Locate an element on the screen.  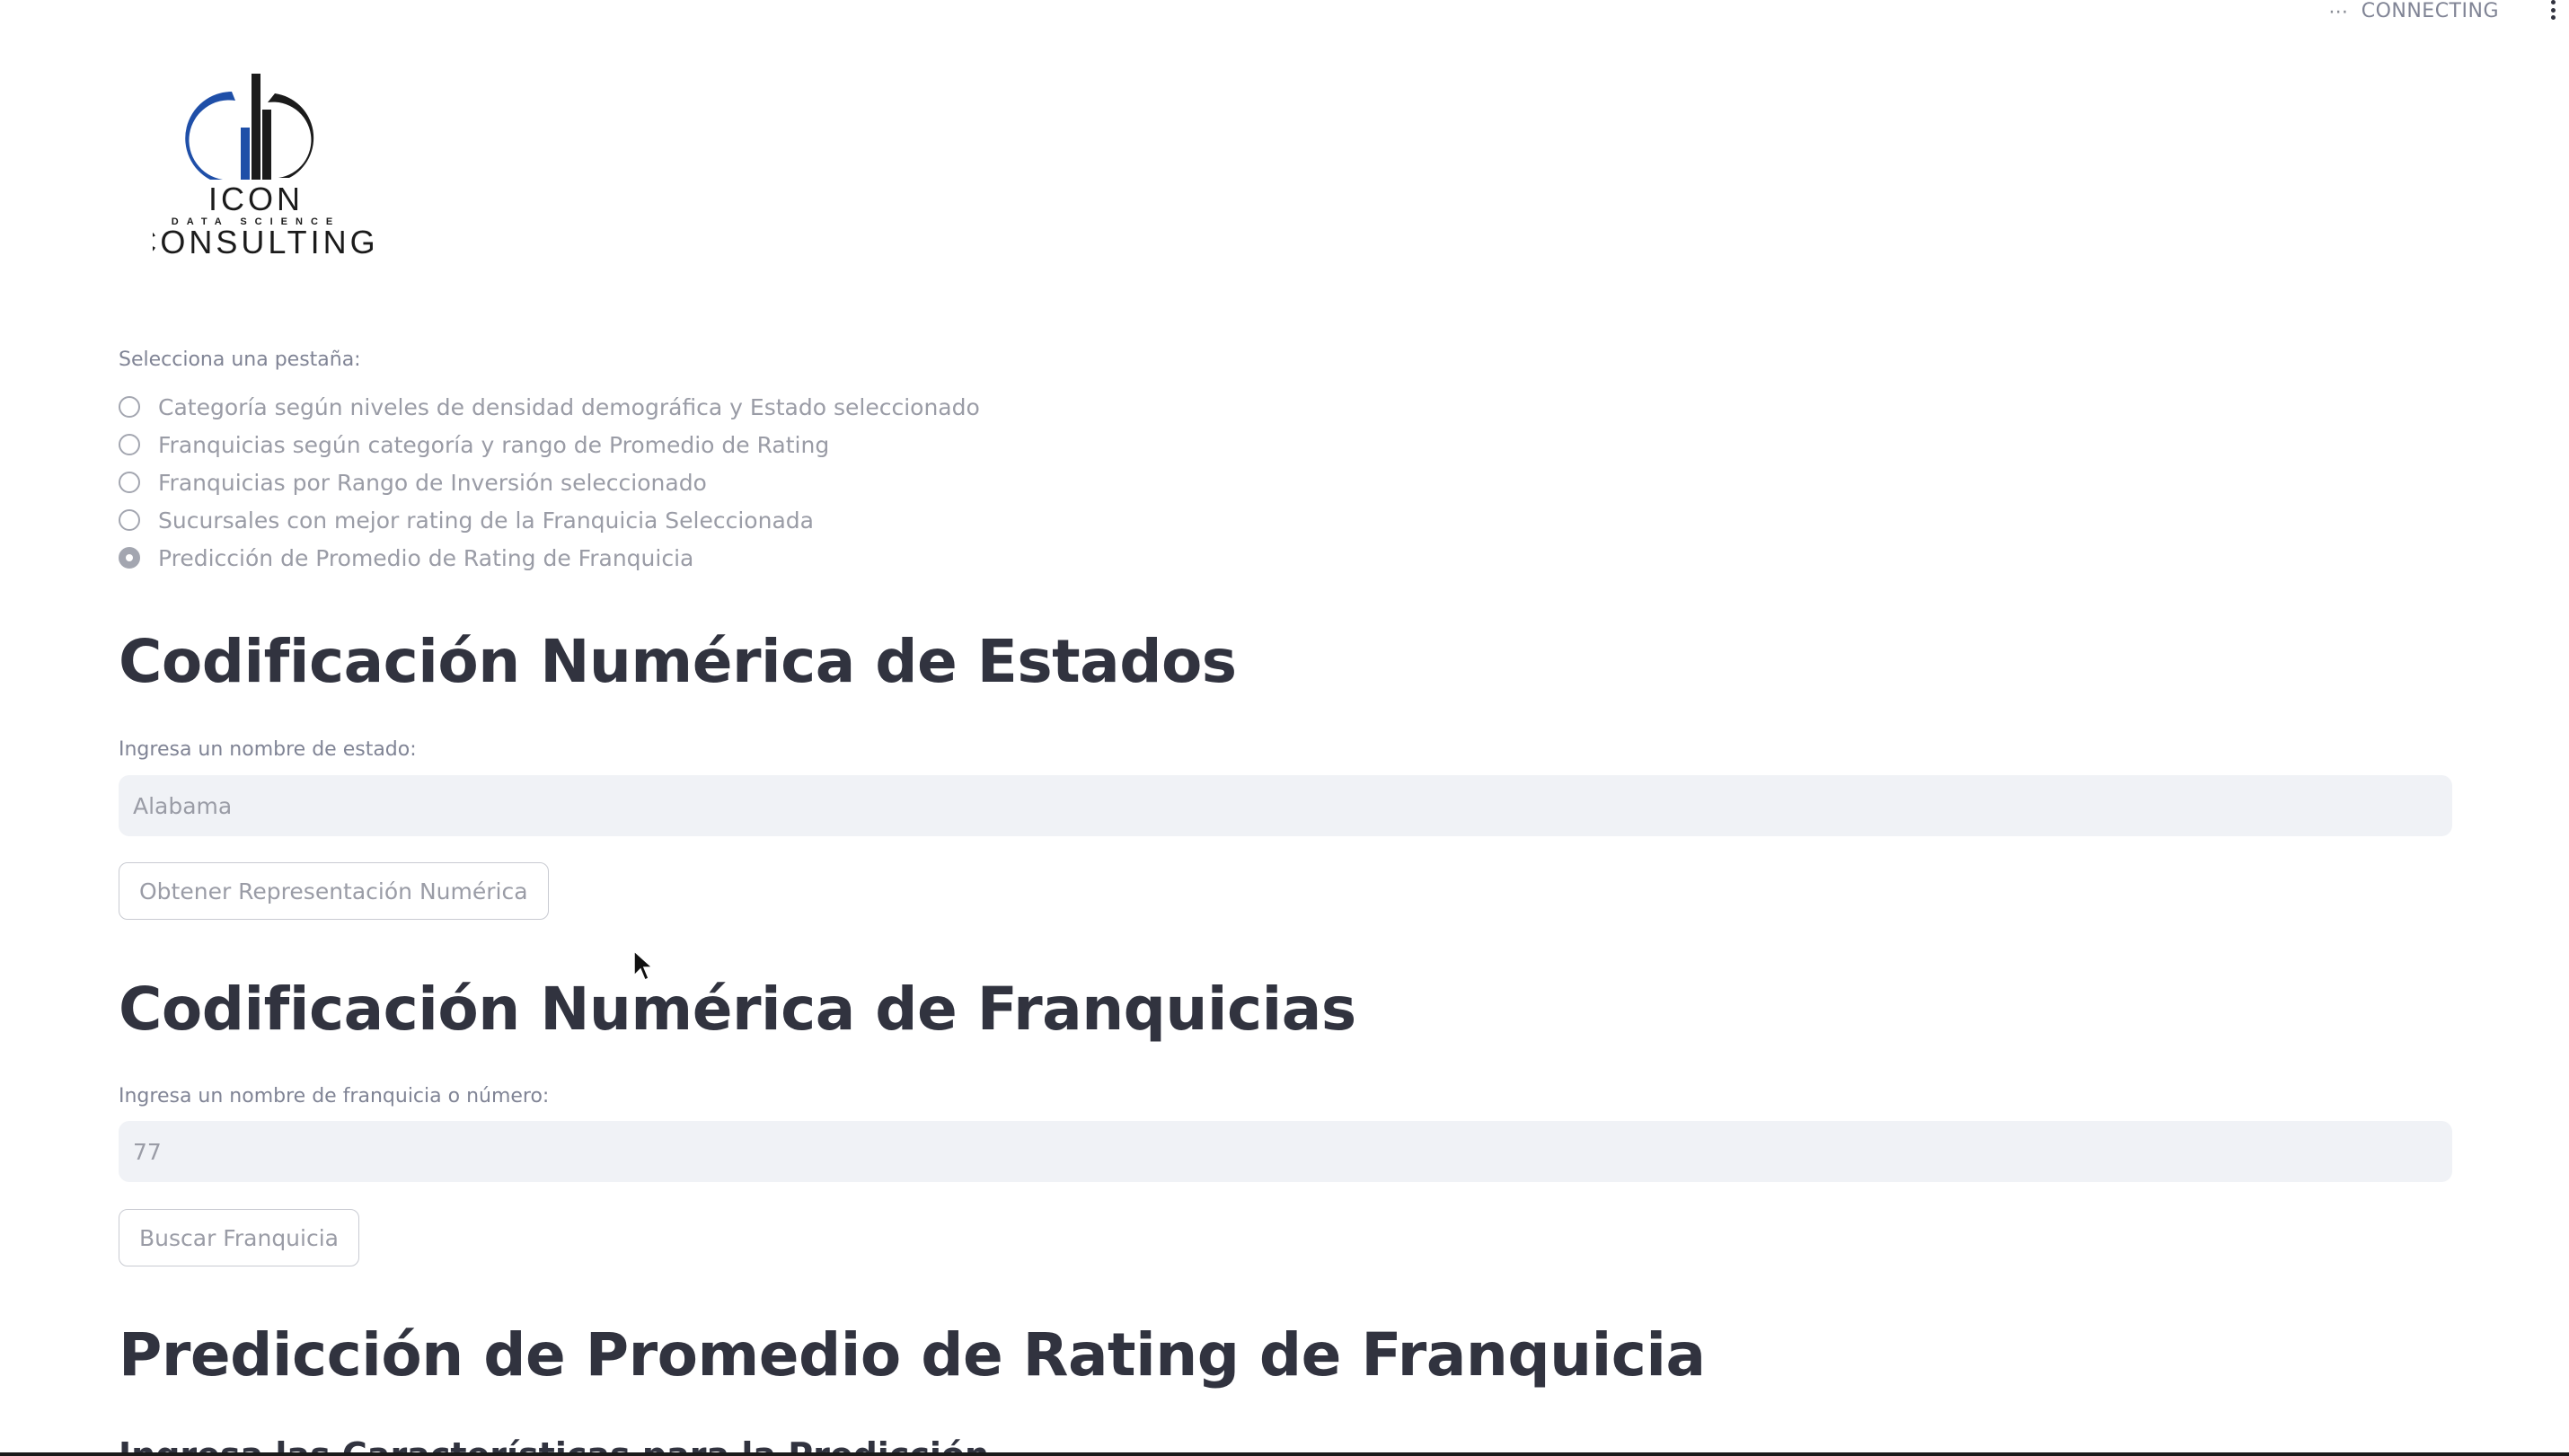
running-dots-icon: ⋯ is located at coordinates (2338, 11).